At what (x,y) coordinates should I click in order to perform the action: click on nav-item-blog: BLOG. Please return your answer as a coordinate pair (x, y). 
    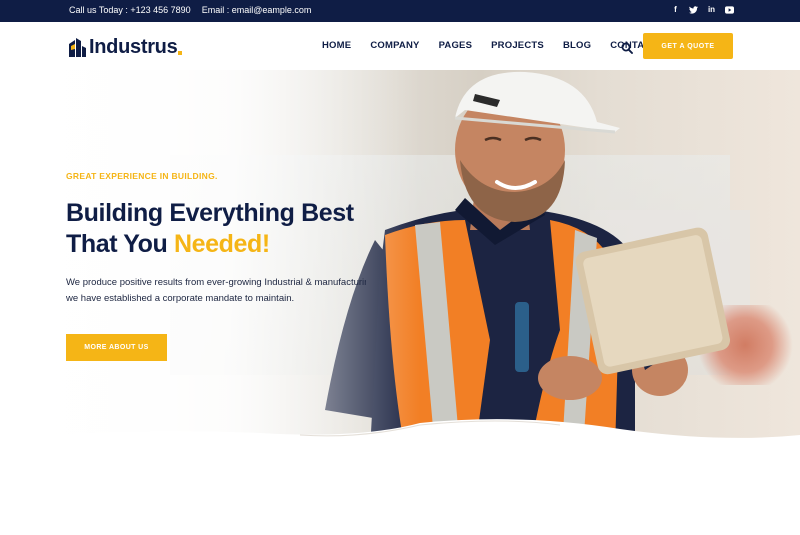
    Looking at the image, I should click on (577, 45).